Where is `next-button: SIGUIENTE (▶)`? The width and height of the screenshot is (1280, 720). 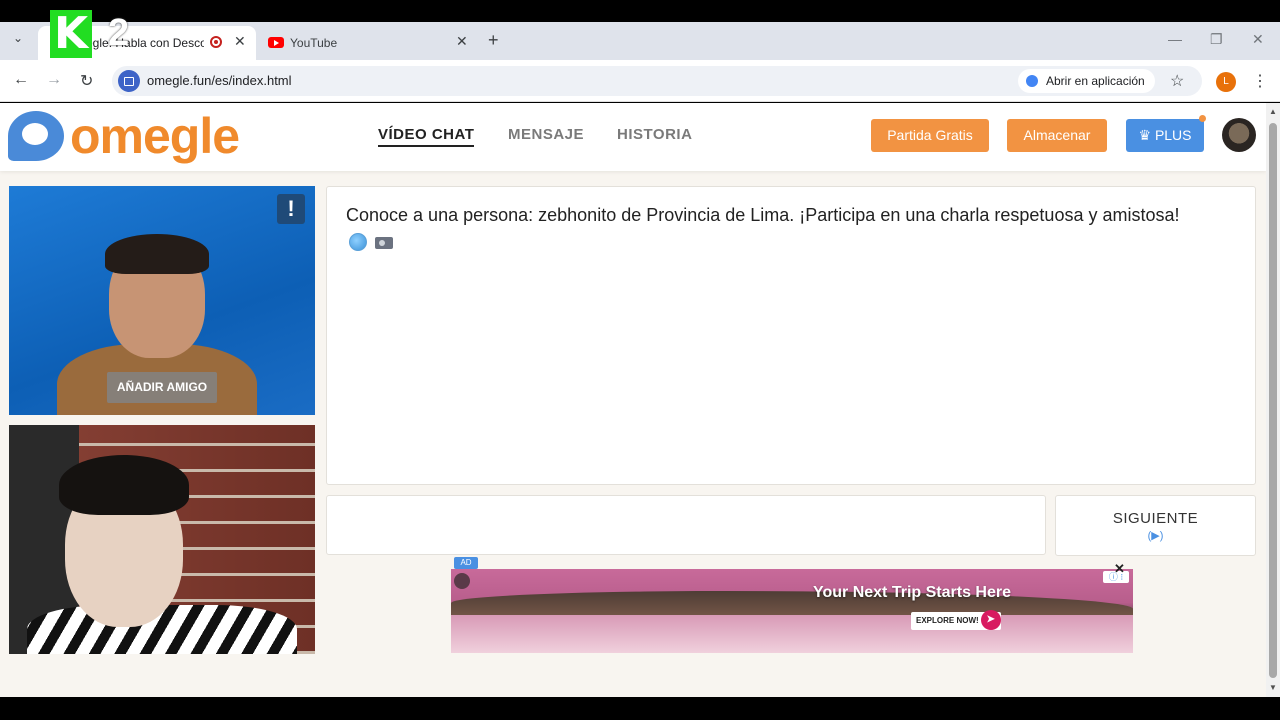 next-button: SIGUIENTE (▶) is located at coordinates (1155, 525).